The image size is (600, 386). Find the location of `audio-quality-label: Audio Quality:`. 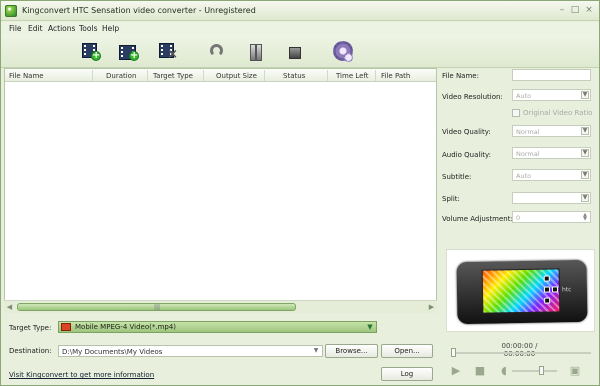

audio-quality-label: Audio Quality: is located at coordinates (466, 155).